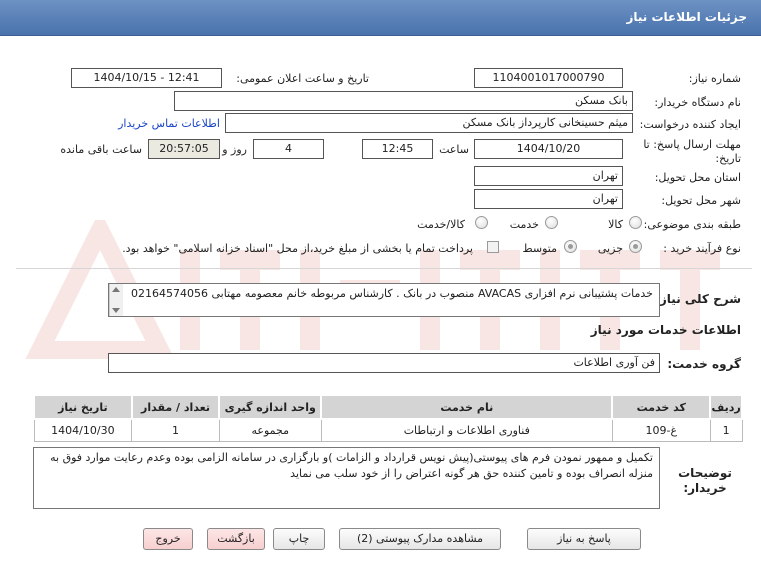 The width and height of the screenshot is (761, 566). What do you see at coordinates (175, 430) in the screenshot?
I see `cell-quantity: 1` at bounding box center [175, 430].